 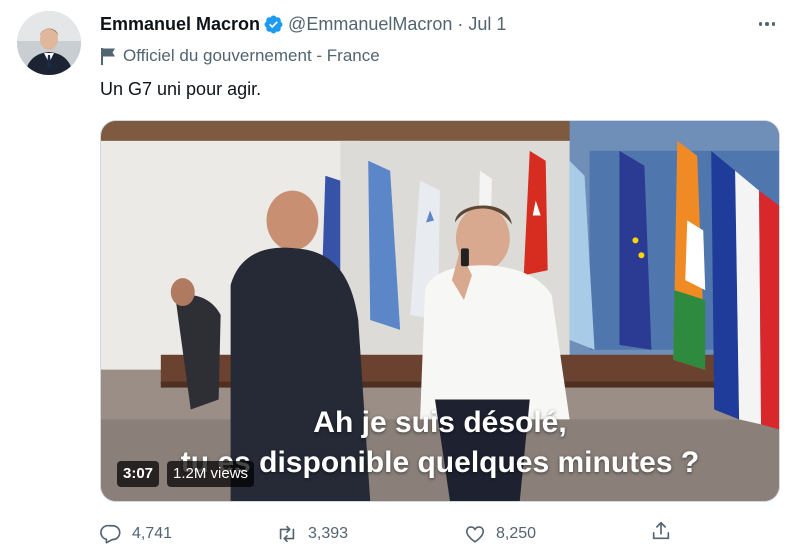 What do you see at coordinates (767, 24) in the screenshot?
I see `more-icon` at bounding box center [767, 24].